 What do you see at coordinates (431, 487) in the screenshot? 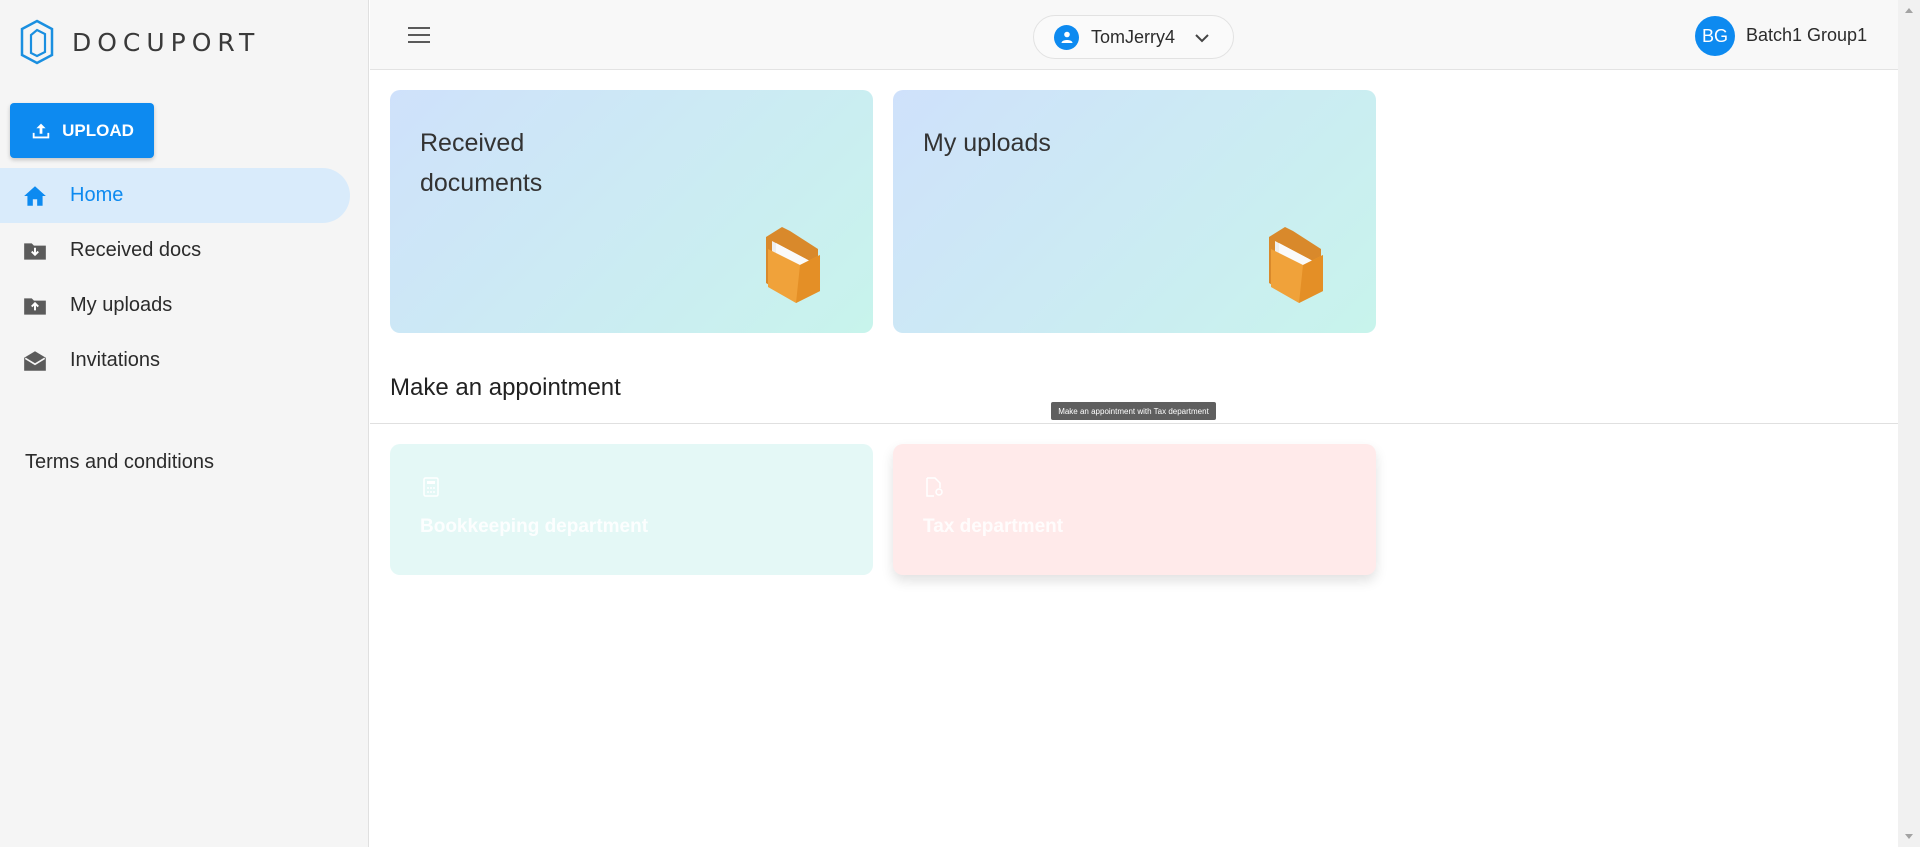
I see `calculator-icon` at bounding box center [431, 487].